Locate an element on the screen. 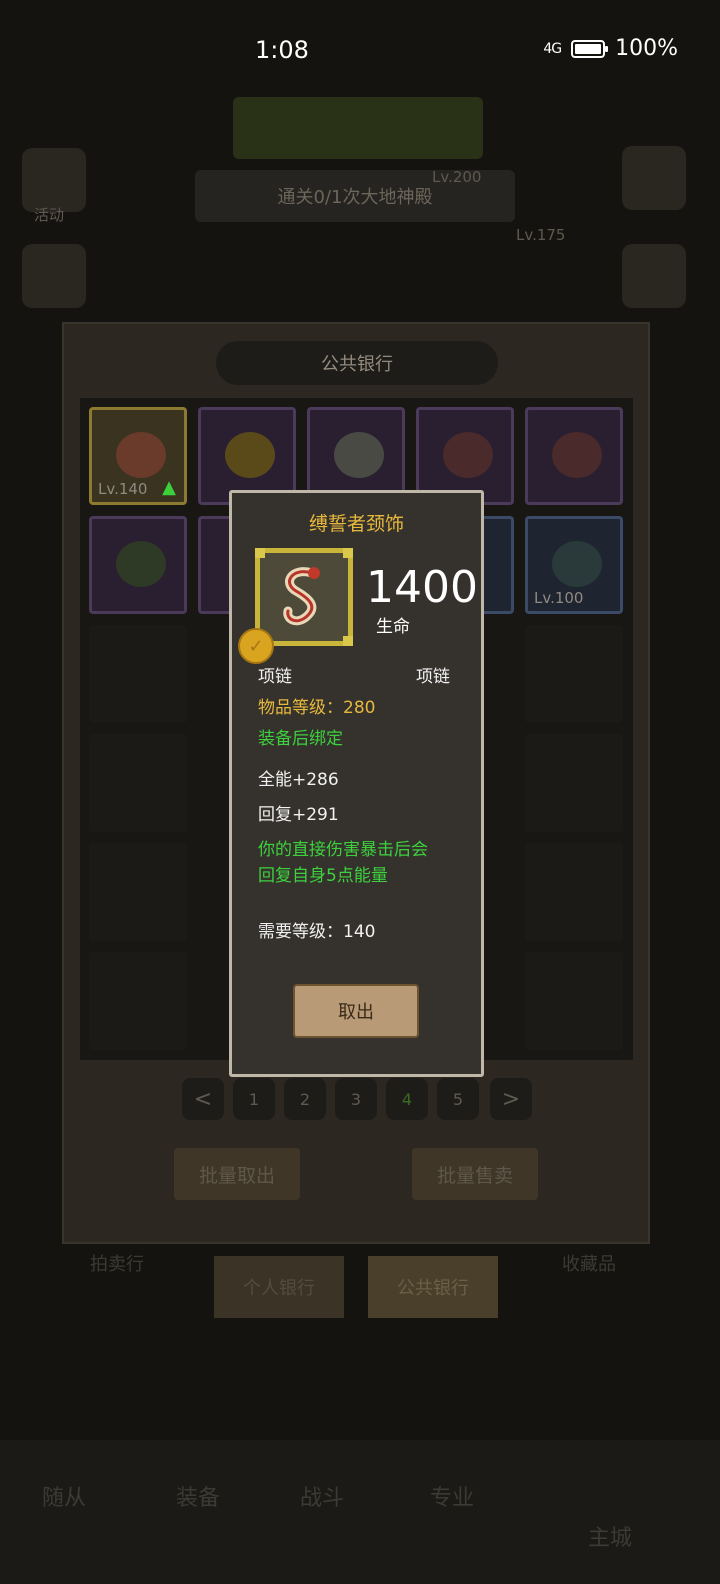 The image size is (720, 1584). collection-label: 收藏品 is located at coordinates (589, 1264).